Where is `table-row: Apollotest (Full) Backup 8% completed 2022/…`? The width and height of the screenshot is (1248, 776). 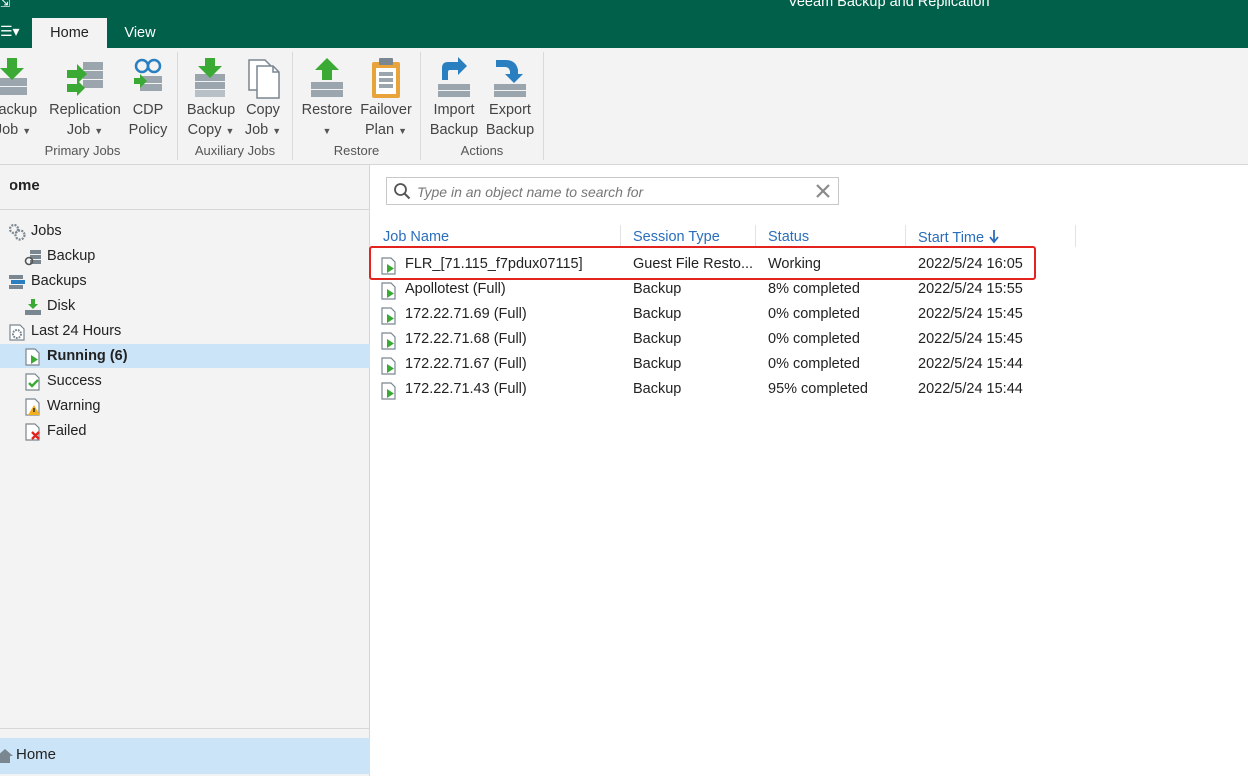 table-row: Apollotest (Full) Backup 8% completed 2022/… is located at coordinates (814, 290).